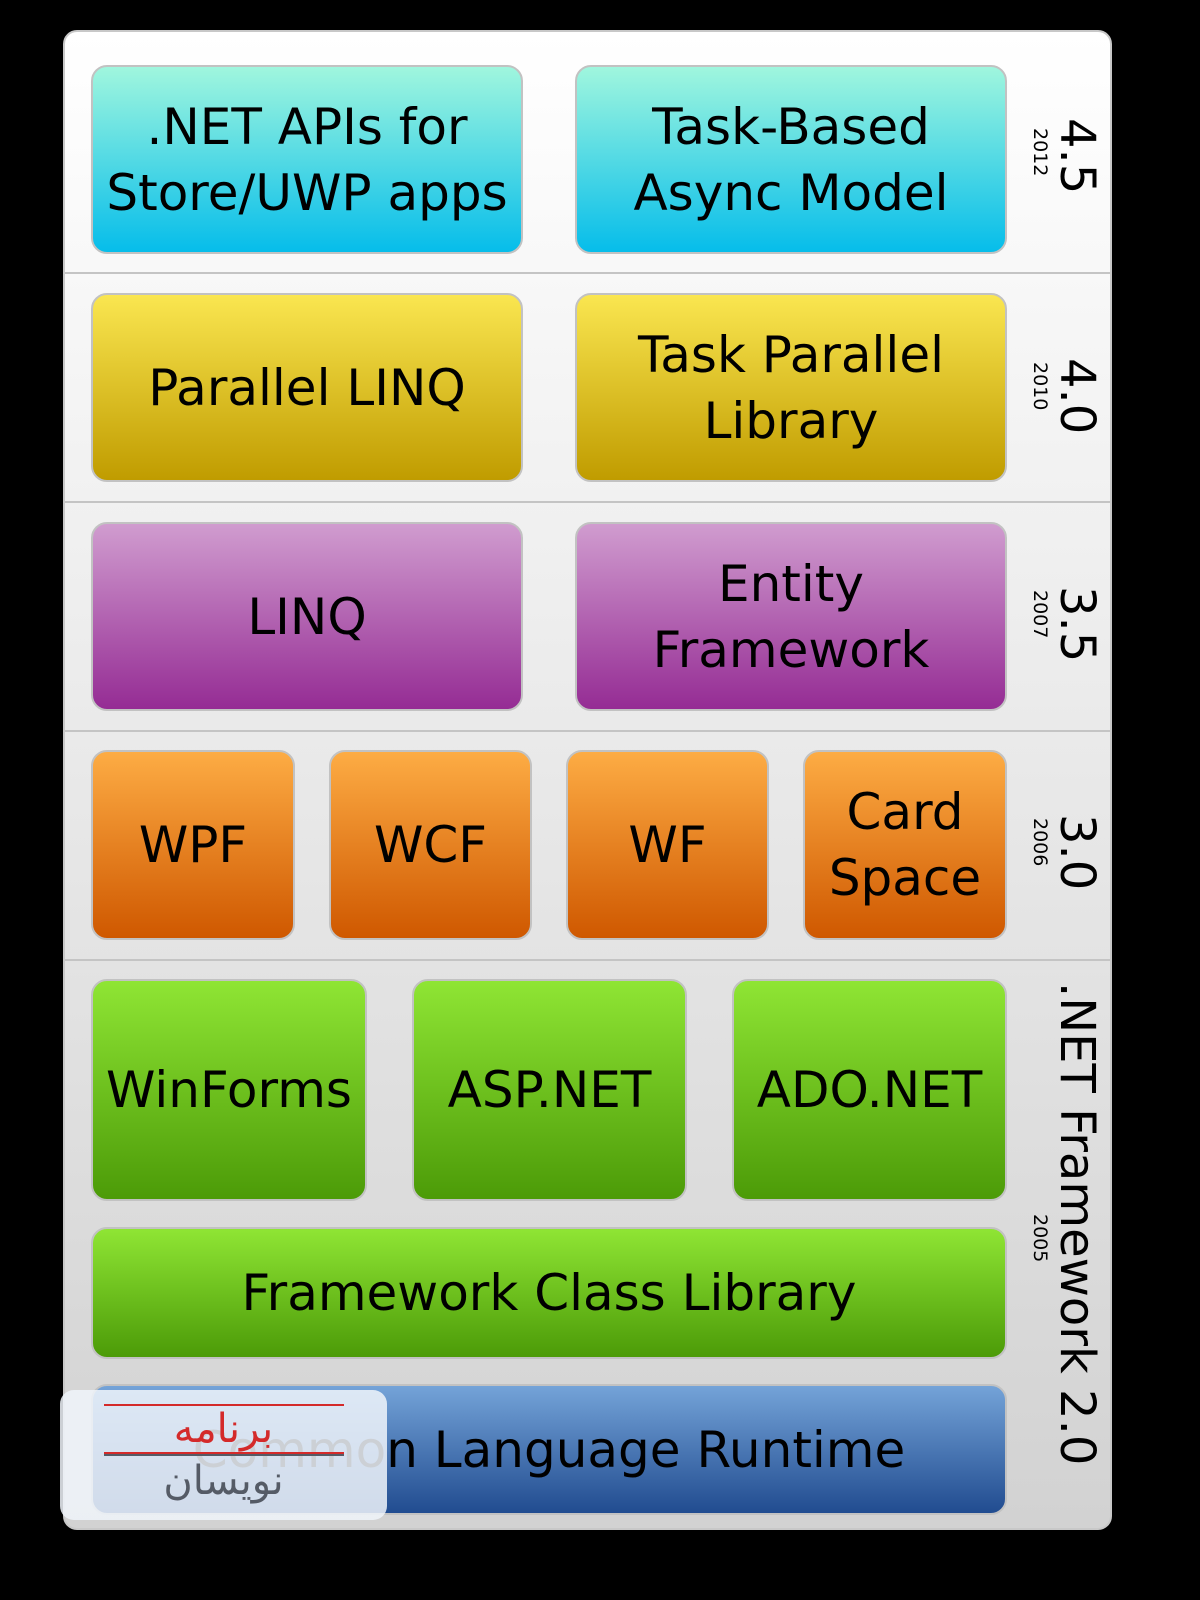 The height and width of the screenshot is (1600, 1200). I want to click on box-task-parallel-library: Task Parallel Library, so click(791, 387).